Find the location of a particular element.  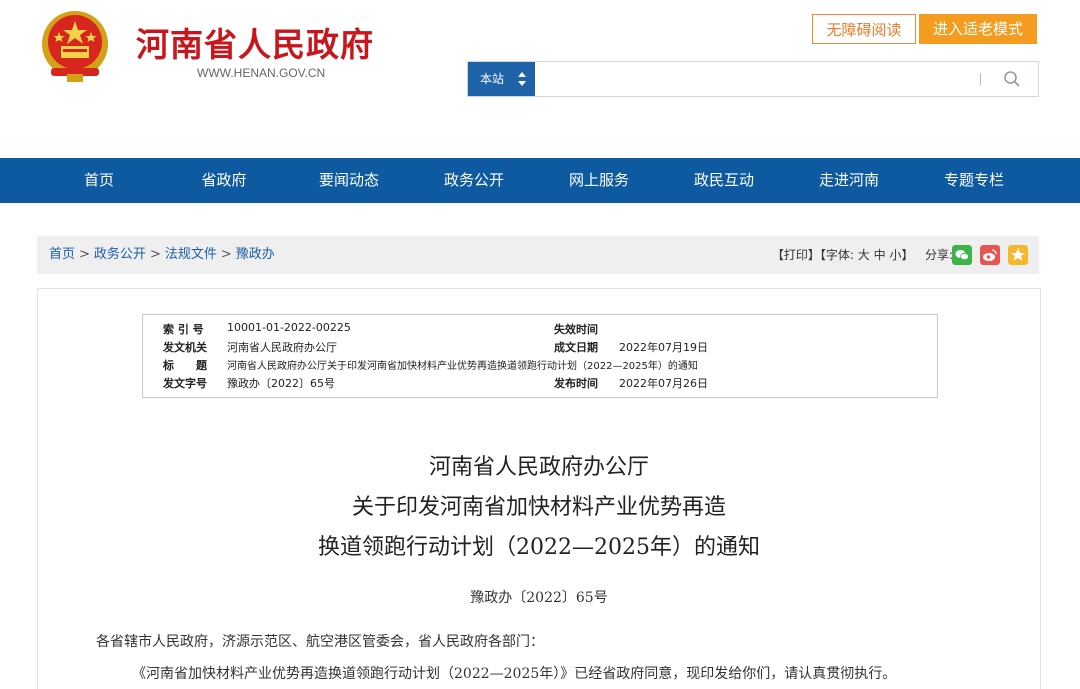

written-date-value: 2022年07月19日 is located at coordinates (663, 347).